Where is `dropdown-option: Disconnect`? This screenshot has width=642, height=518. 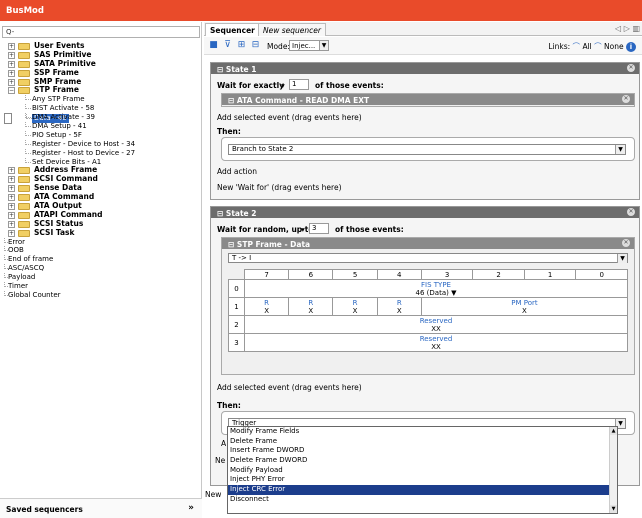 dropdown-option: Disconnect is located at coordinates (422, 500).